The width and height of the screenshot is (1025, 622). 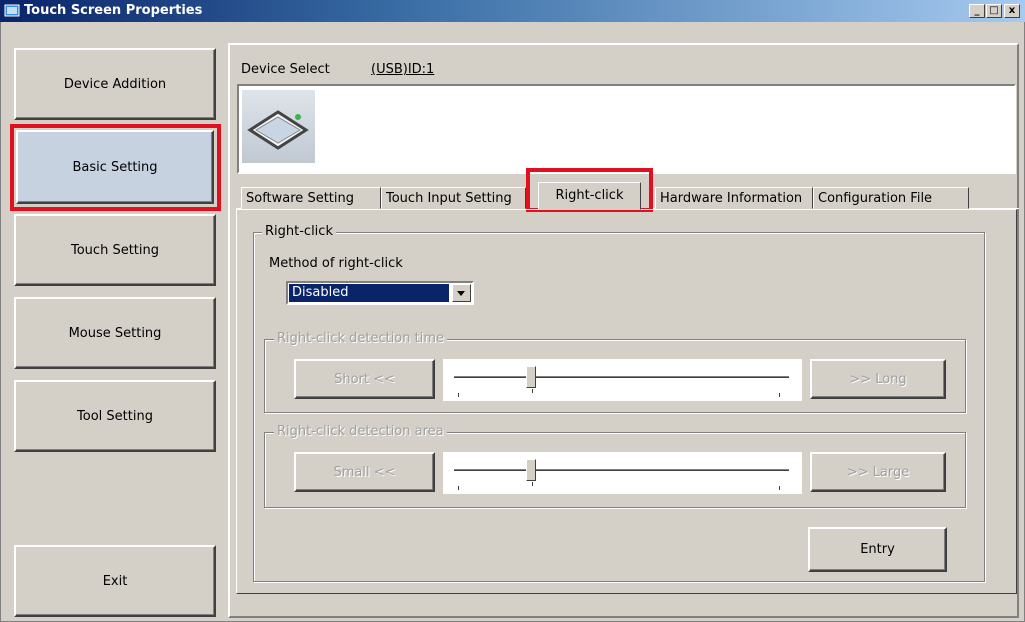 What do you see at coordinates (336, 263) in the screenshot?
I see `method-label: Method of right-click` at bounding box center [336, 263].